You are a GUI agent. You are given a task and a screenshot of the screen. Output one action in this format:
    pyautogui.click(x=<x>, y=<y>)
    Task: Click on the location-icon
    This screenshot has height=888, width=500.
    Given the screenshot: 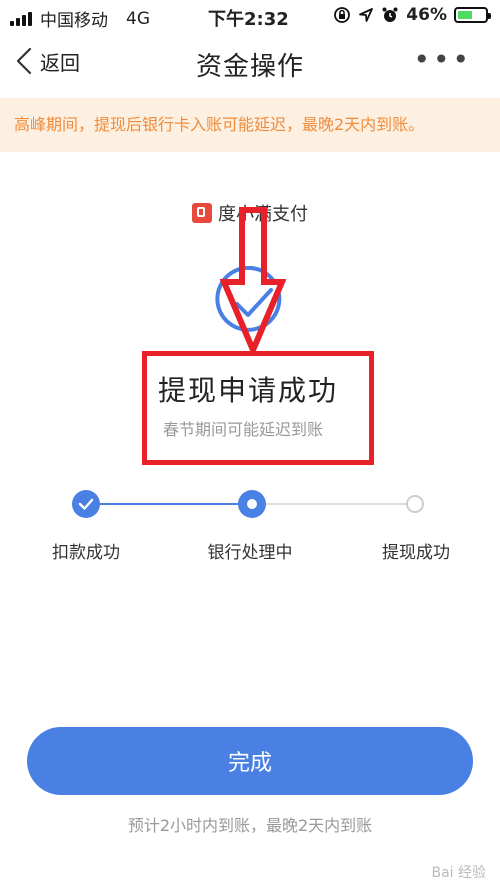 What is the action you would take?
    pyautogui.click(x=366, y=15)
    